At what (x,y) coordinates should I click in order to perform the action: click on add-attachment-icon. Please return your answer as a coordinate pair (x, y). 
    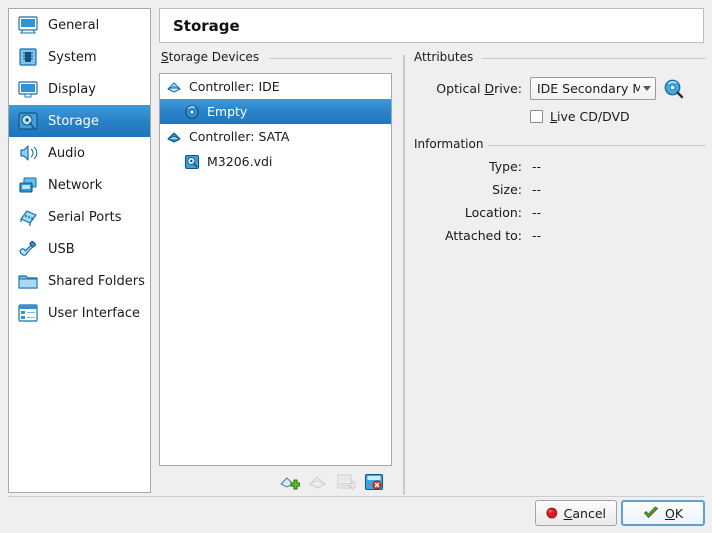
    Looking at the image, I should click on (346, 484).